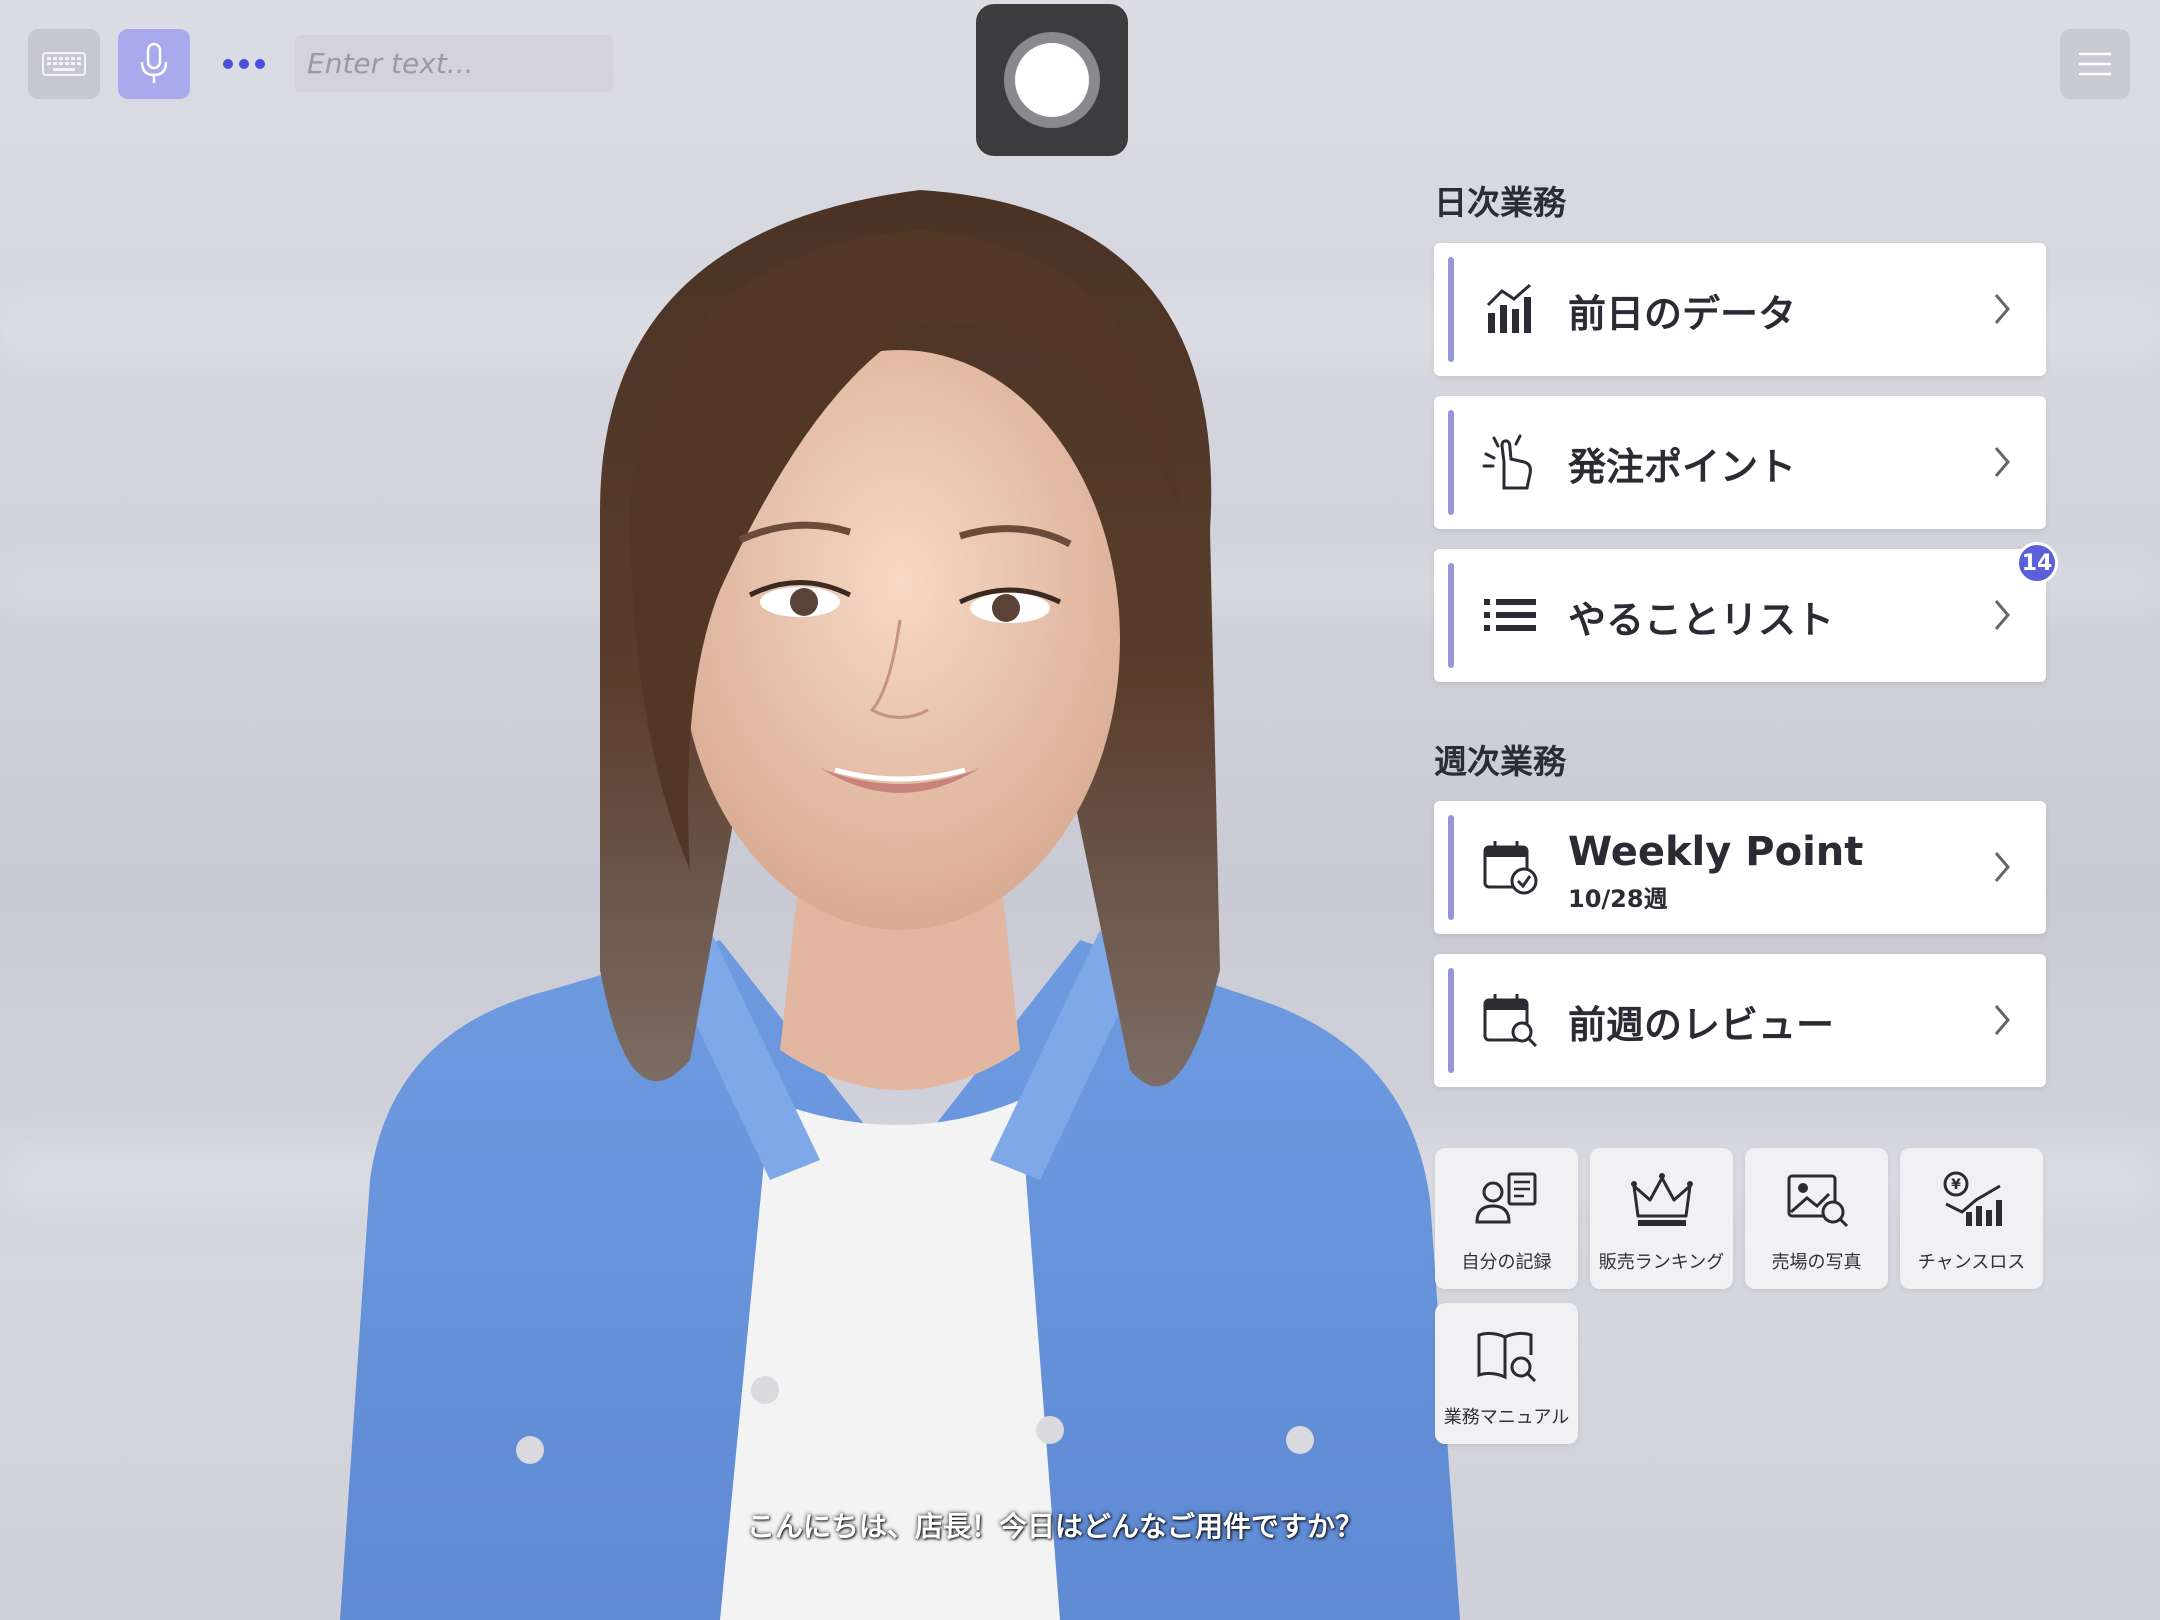 The width and height of the screenshot is (2160, 1620). I want to click on ellipsis-icon, so click(228, 64).